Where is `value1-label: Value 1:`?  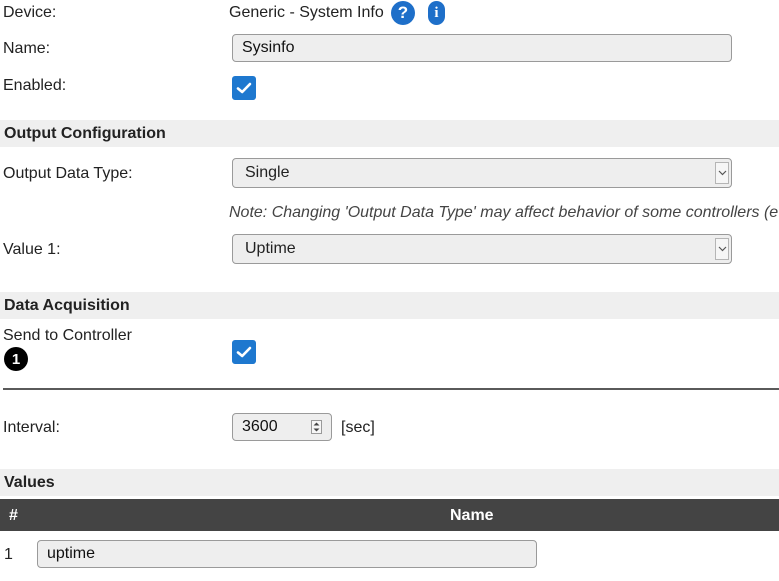 value1-label: Value 1: is located at coordinates (32, 249).